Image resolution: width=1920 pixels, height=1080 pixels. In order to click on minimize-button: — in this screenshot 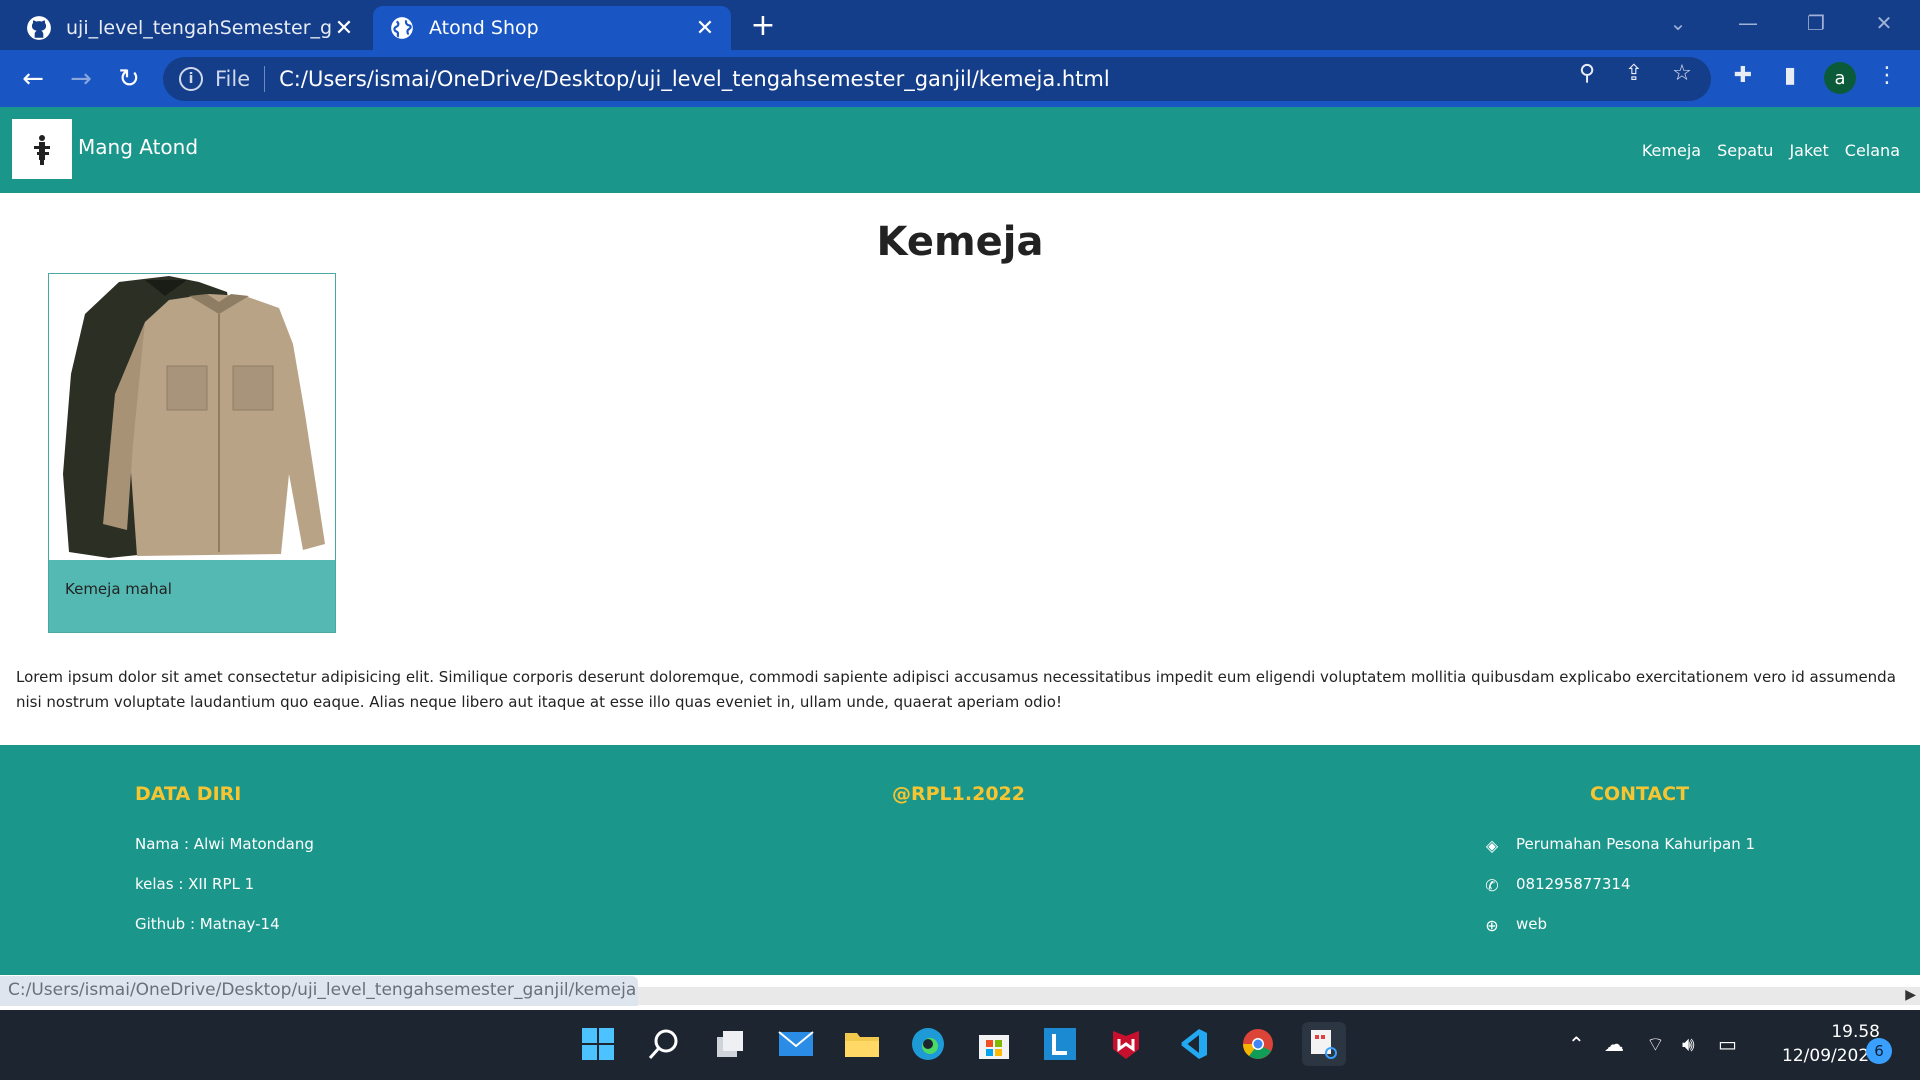, I will do `click(1748, 23)`.